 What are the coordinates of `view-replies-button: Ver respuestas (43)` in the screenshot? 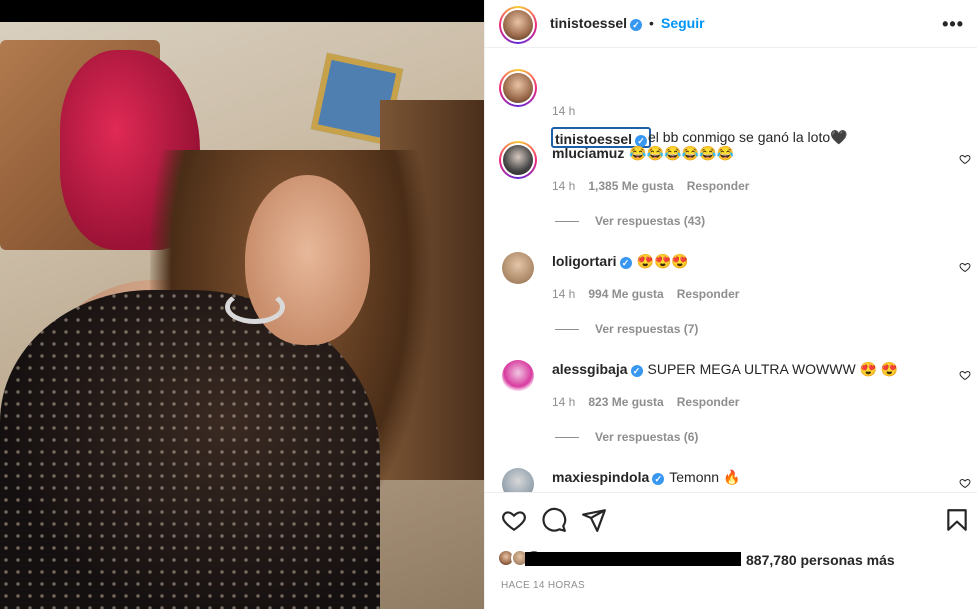 It's located at (630, 221).